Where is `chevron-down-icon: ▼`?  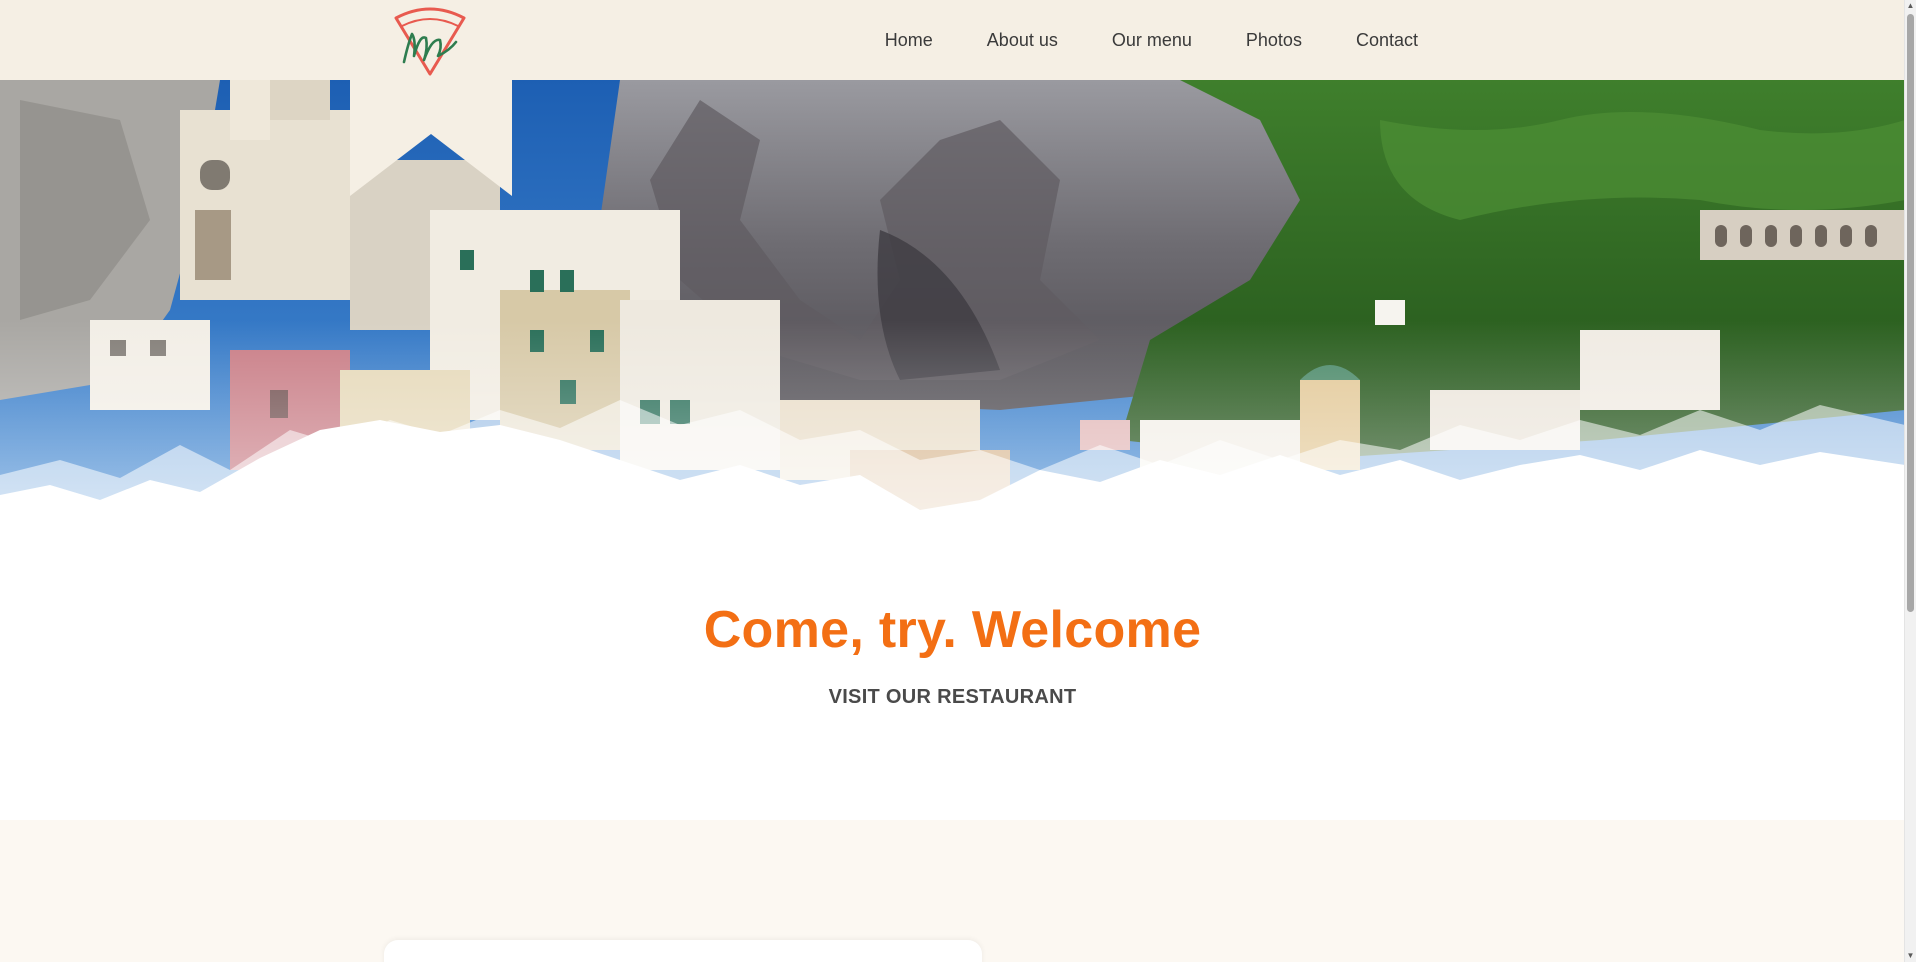 chevron-down-icon: ▼ is located at coordinates (1910, 956).